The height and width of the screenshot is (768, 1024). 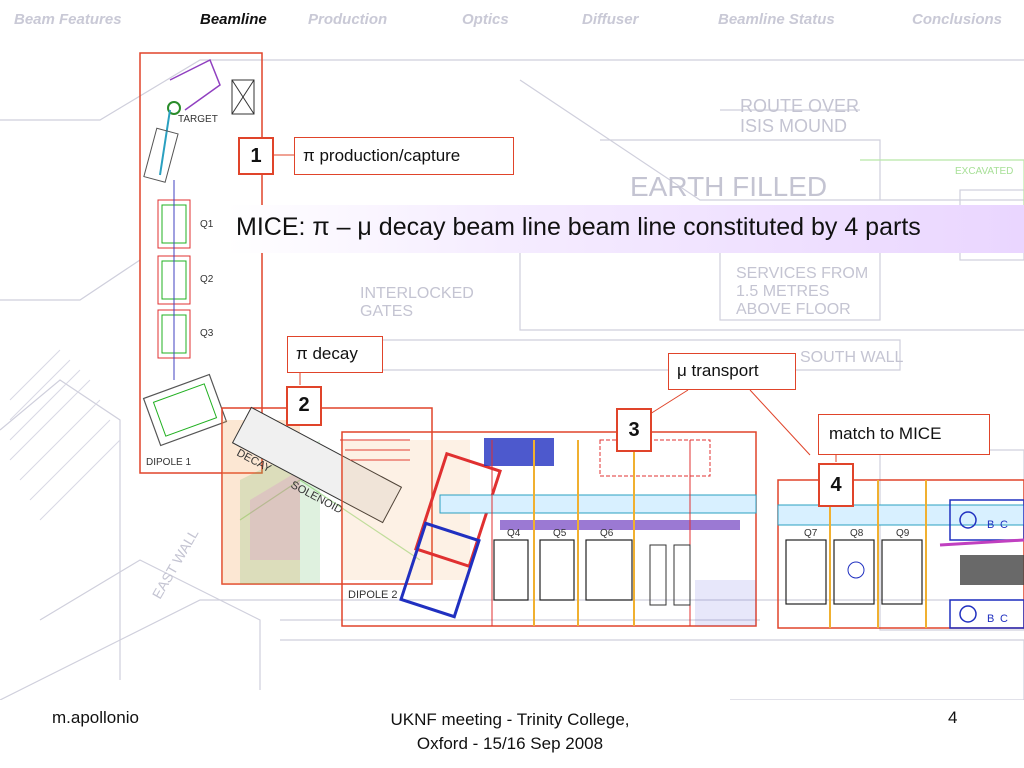 I want to click on south-wall-text: SOUTH WALL, so click(x=852, y=357).